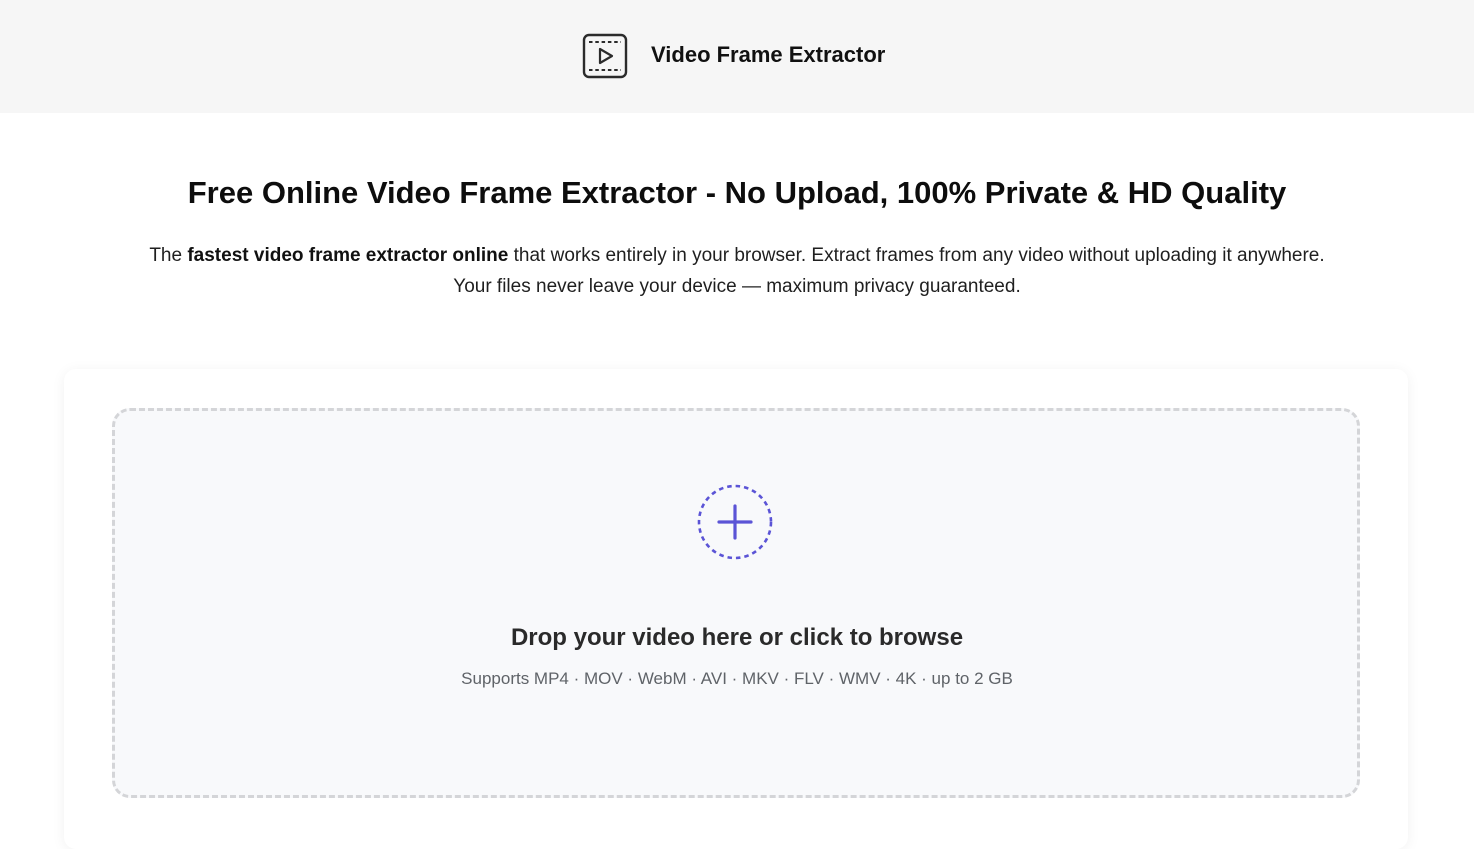 The image size is (1474, 849). What do you see at coordinates (735, 522) in the screenshot?
I see `plus-circle-icon` at bounding box center [735, 522].